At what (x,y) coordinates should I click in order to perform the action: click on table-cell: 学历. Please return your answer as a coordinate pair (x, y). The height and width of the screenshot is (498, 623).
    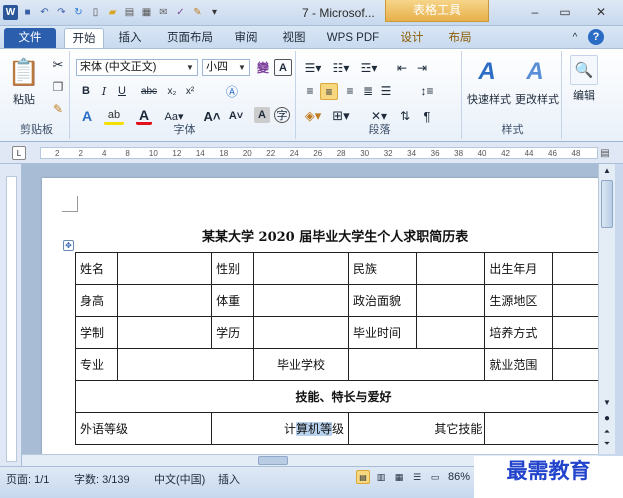
    Looking at the image, I should click on (232, 332).